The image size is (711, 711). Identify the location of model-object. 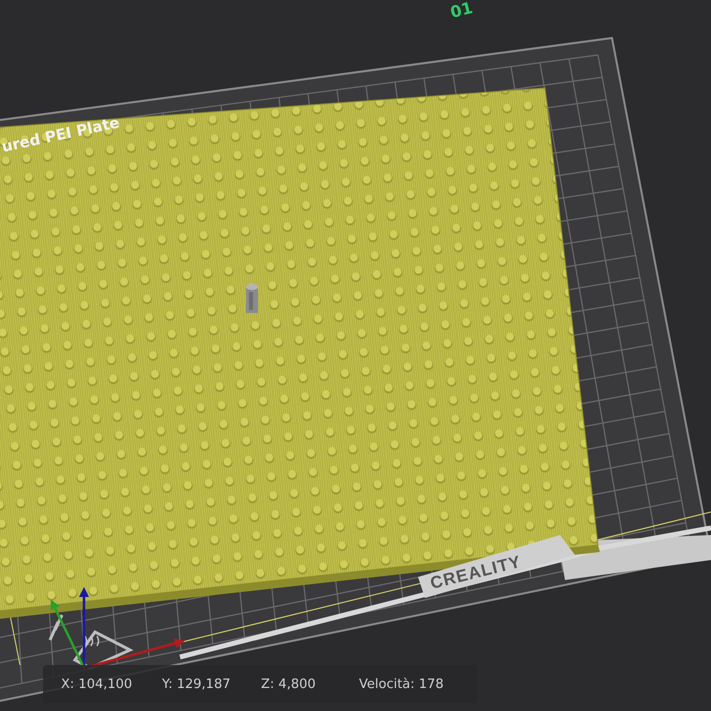
(252, 298).